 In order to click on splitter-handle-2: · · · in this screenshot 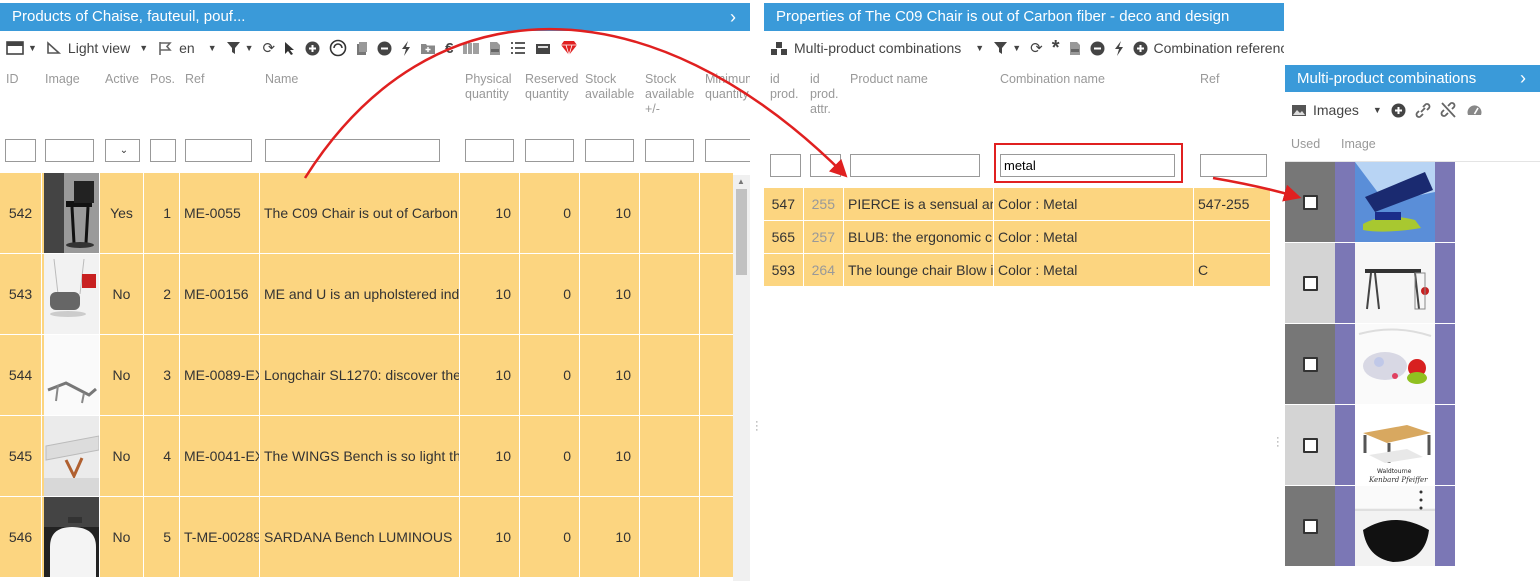, I will do `click(1279, 442)`.